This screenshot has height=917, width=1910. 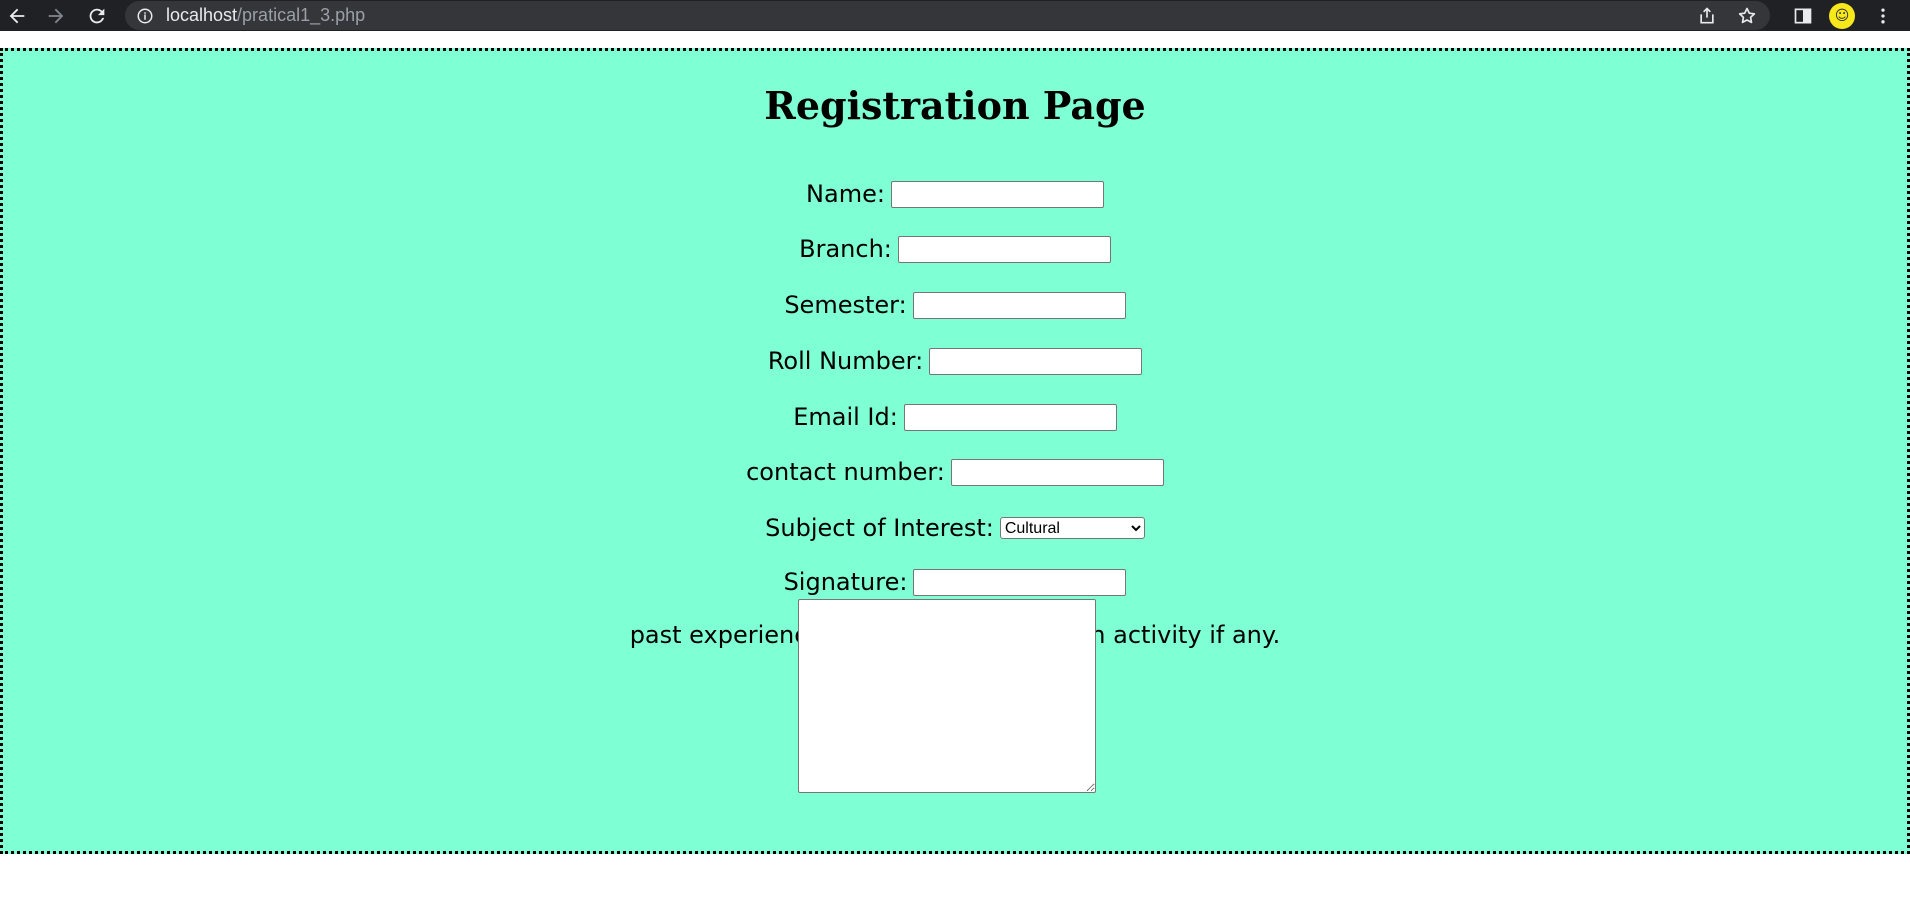 What do you see at coordinates (1019, 305) in the screenshot?
I see `semester-input` at bounding box center [1019, 305].